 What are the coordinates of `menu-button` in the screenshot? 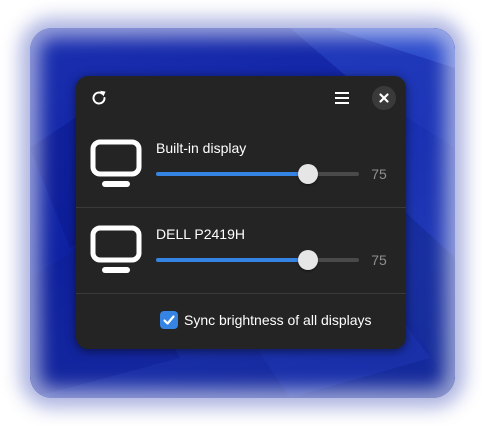 It's located at (342, 98).